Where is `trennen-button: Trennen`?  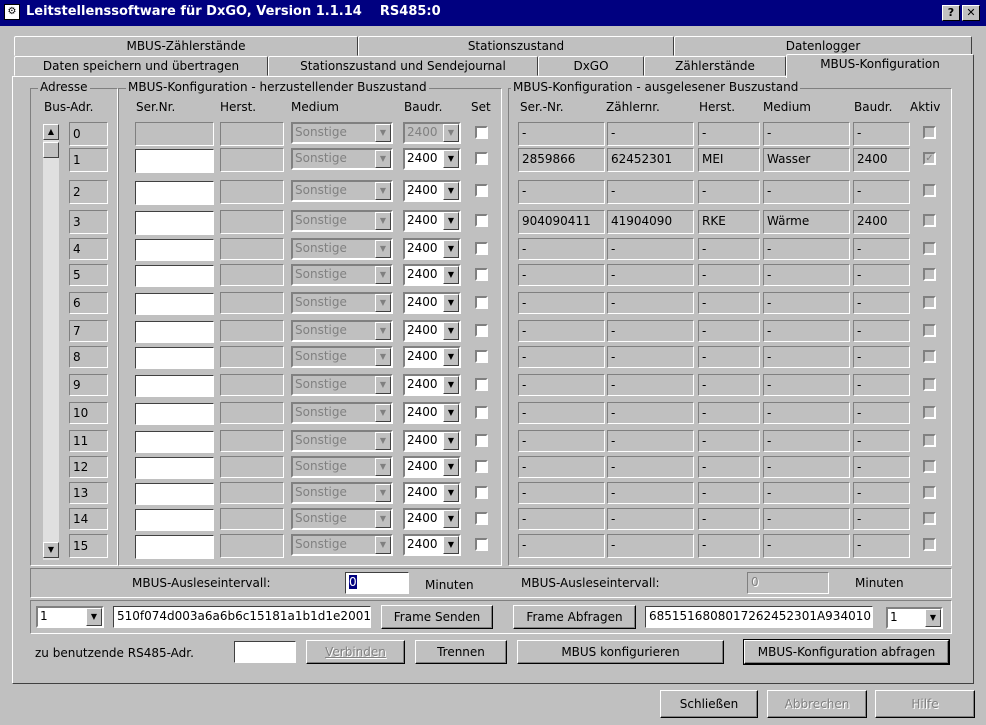
trennen-button: Trennen is located at coordinates (461, 652).